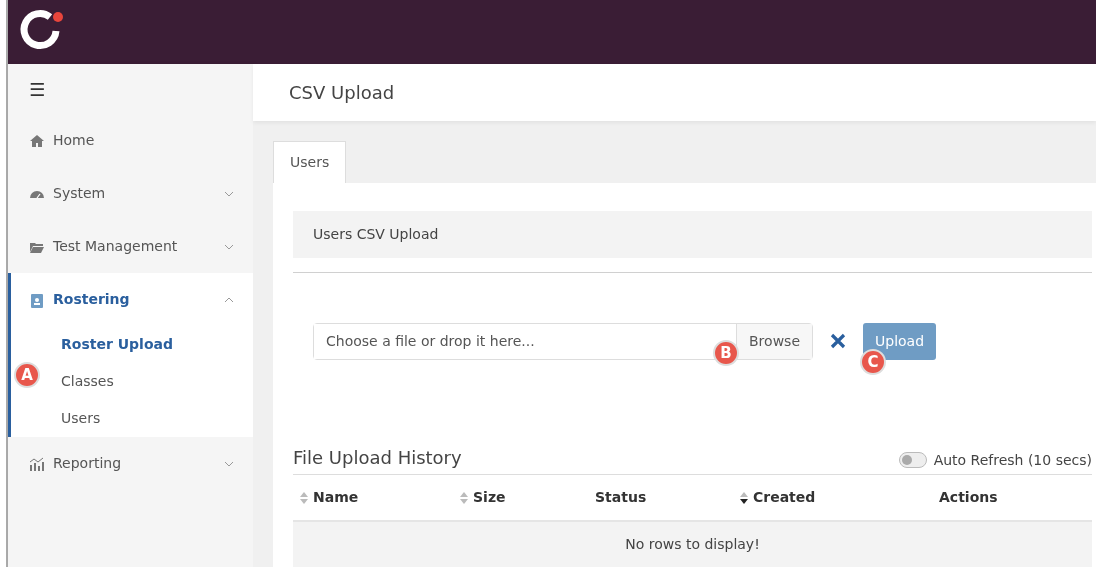 The width and height of the screenshot is (1096, 567). Describe the element at coordinates (674, 92) in the screenshot. I see `page-title: CSV Upload` at that location.